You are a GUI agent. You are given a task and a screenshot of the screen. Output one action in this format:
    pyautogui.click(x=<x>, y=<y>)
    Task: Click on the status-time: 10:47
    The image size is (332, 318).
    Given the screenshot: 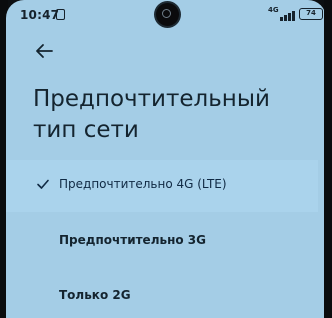 What is the action you would take?
    pyautogui.click(x=40, y=15)
    